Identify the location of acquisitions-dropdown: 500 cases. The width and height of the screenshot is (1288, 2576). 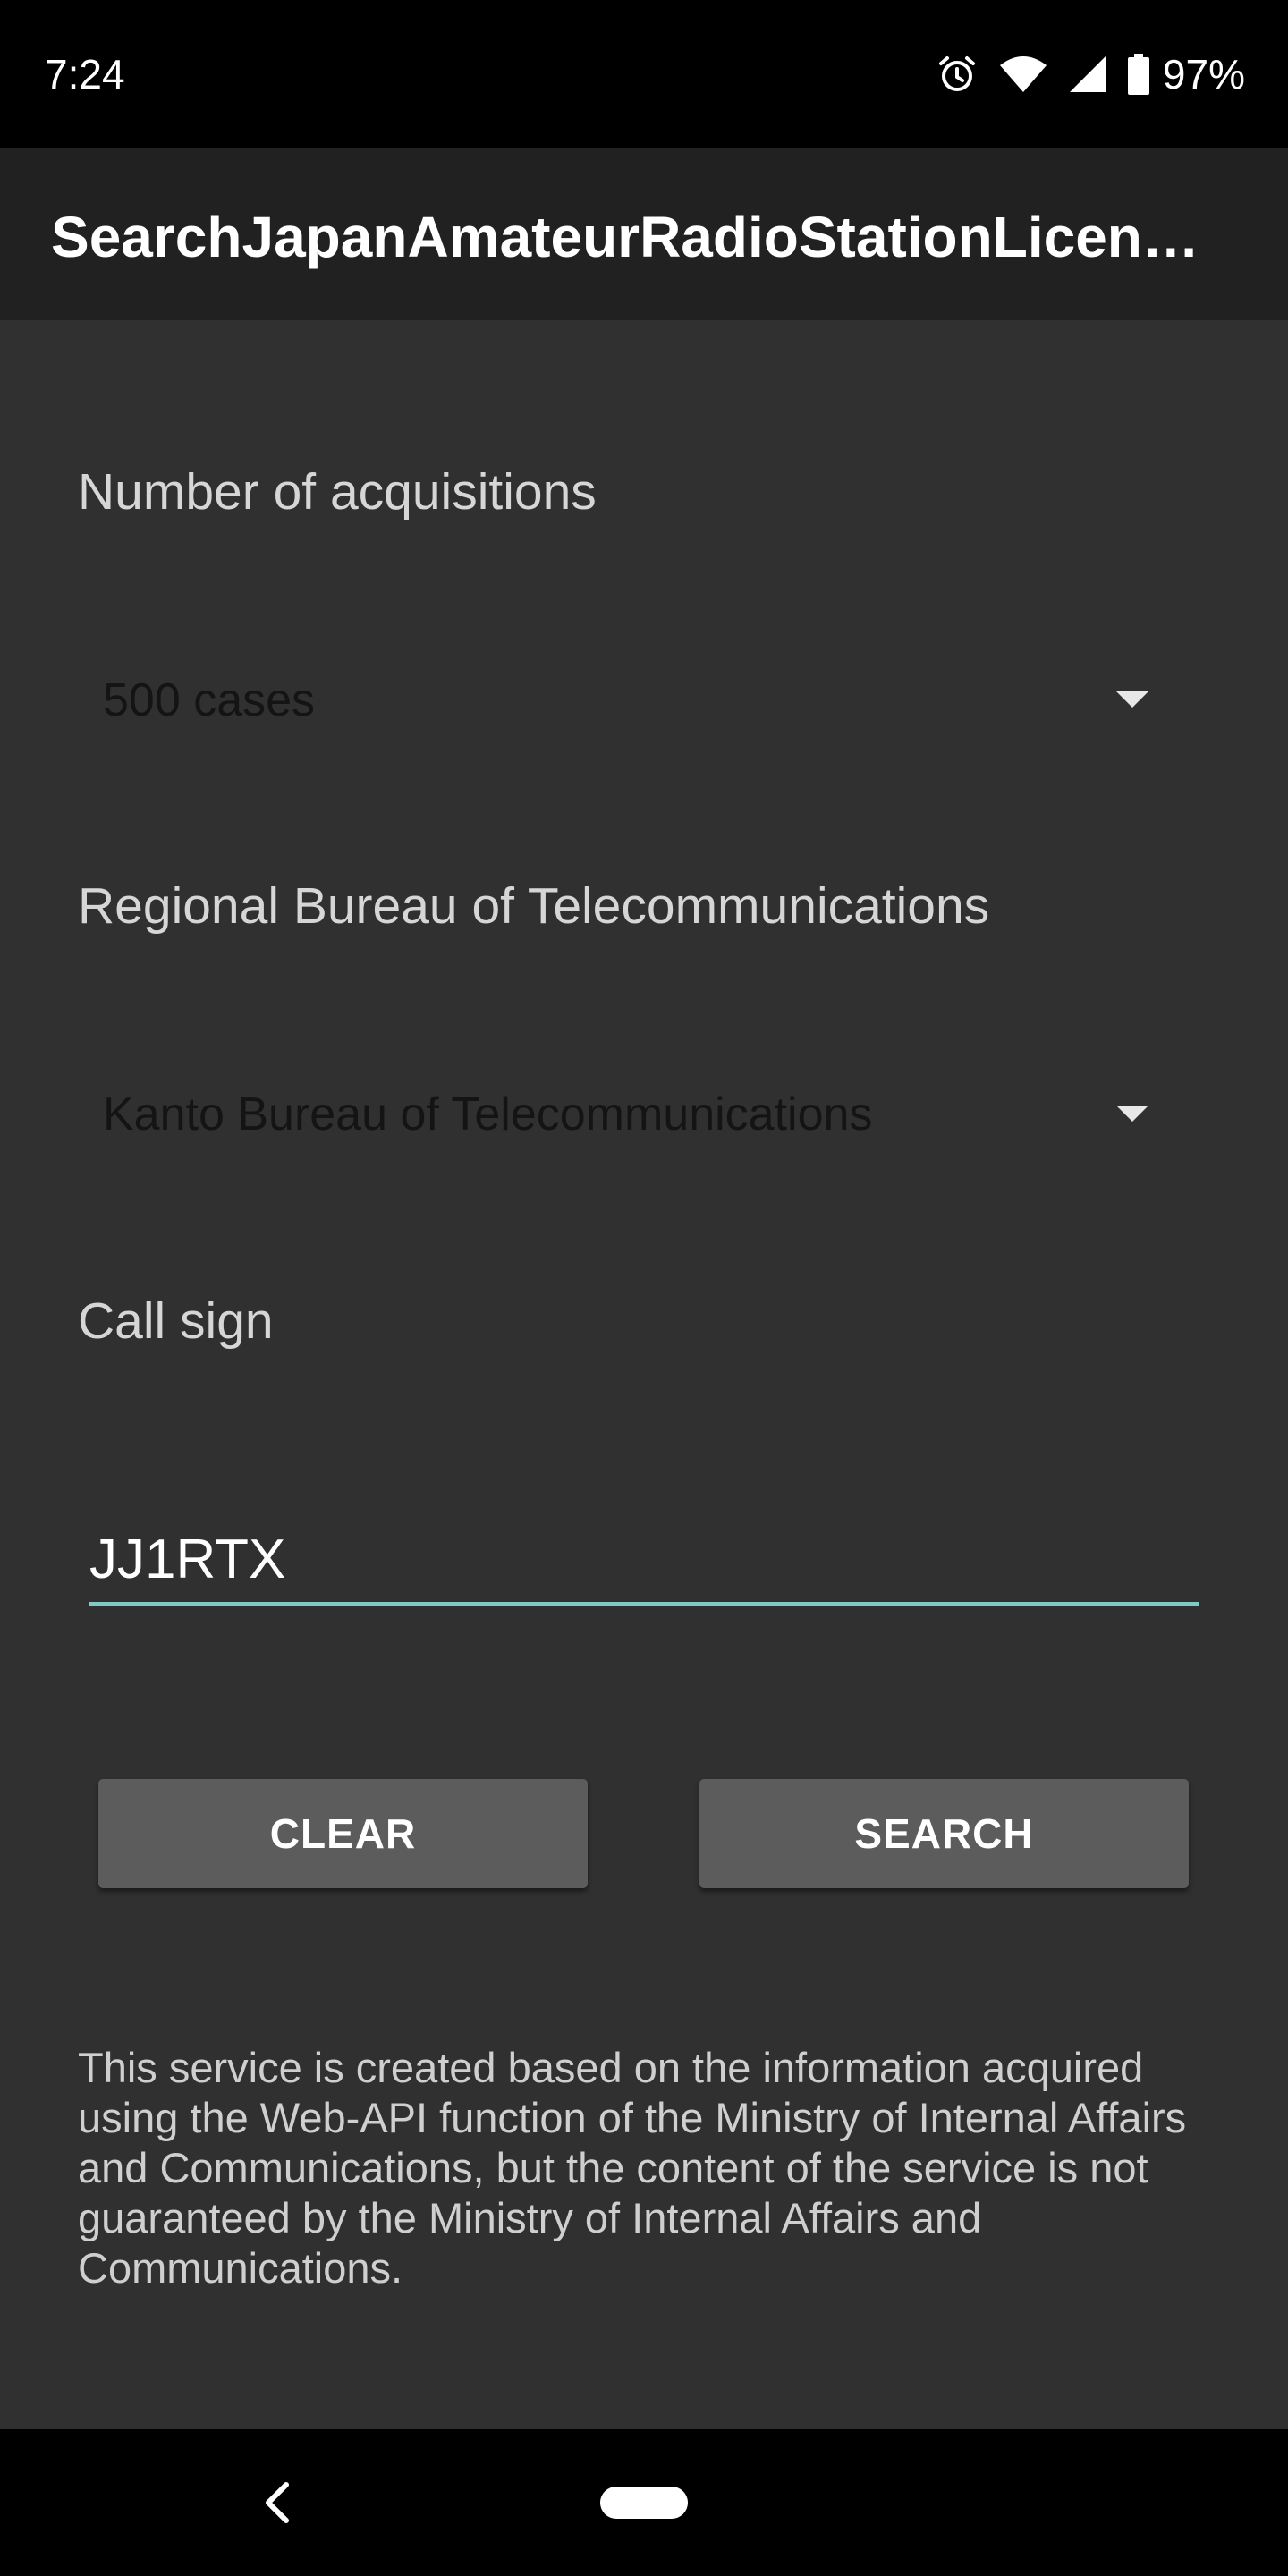
(628, 700).